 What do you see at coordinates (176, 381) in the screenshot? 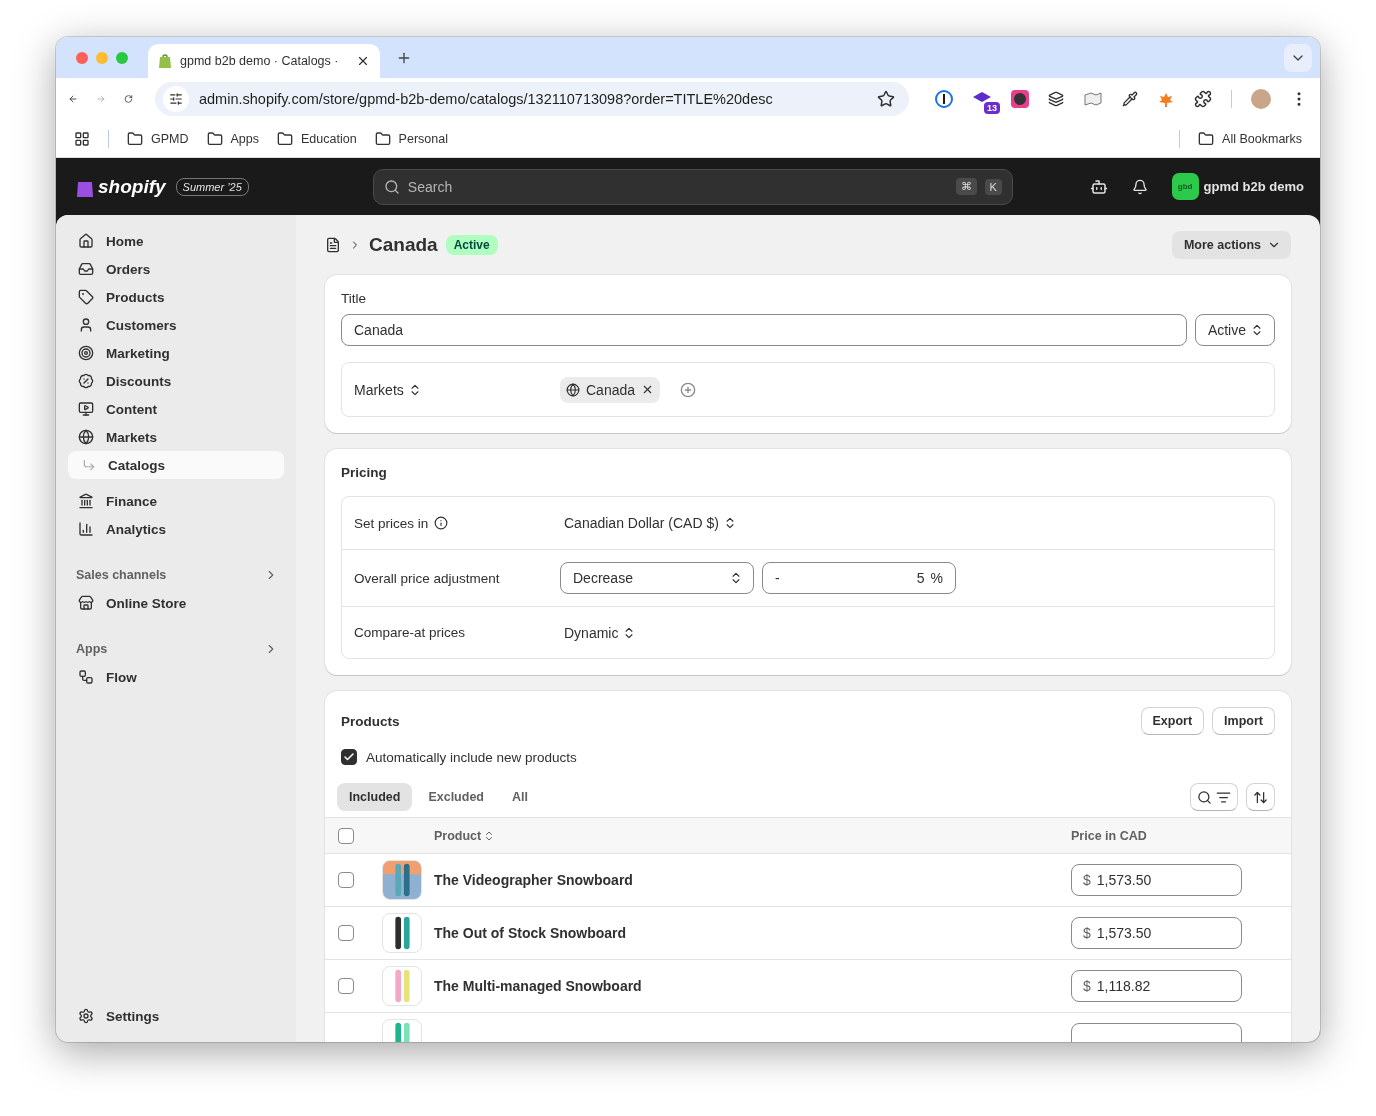
I see `sidebar-item: Discounts` at bounding box center [176, 381].